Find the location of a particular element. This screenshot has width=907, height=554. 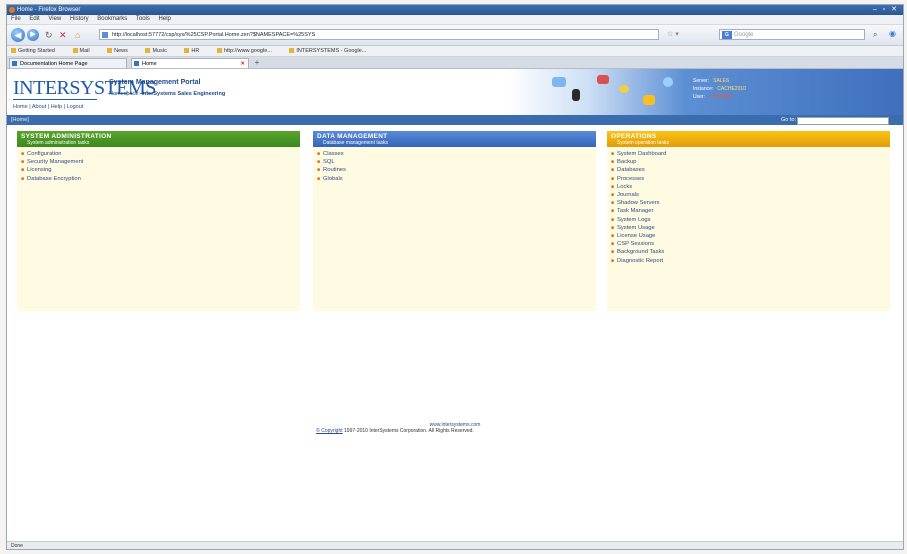

link-database-encryption: ■ Database Encryption is located at coordinates (160, 179).